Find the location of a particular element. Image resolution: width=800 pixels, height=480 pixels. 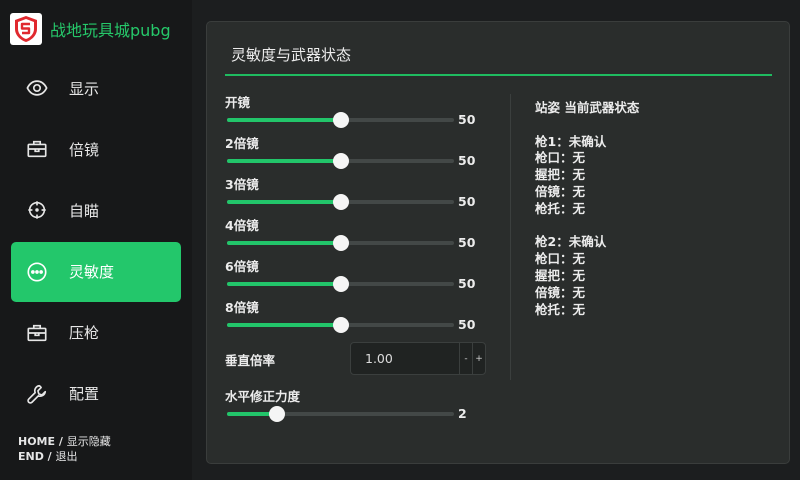

sidebar-item-scope: 倍镜 is located at coordinates (96, 149).